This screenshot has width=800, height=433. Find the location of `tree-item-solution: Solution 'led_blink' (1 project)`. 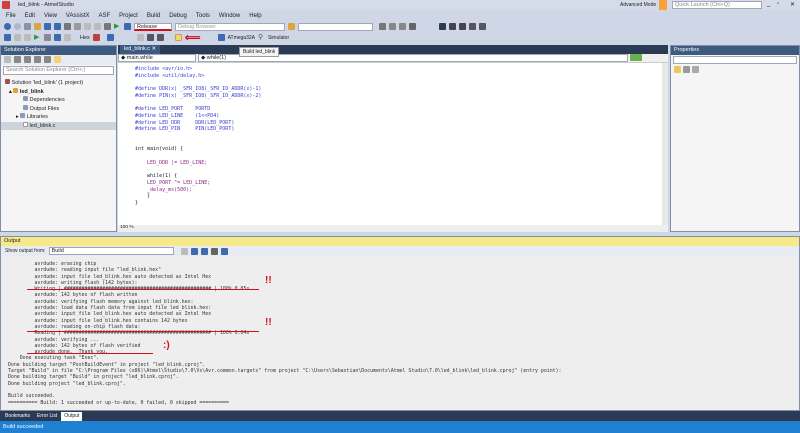

tree-item-solution: Solution 'led_blink' (1 project) is located at coordinates (58, 83).